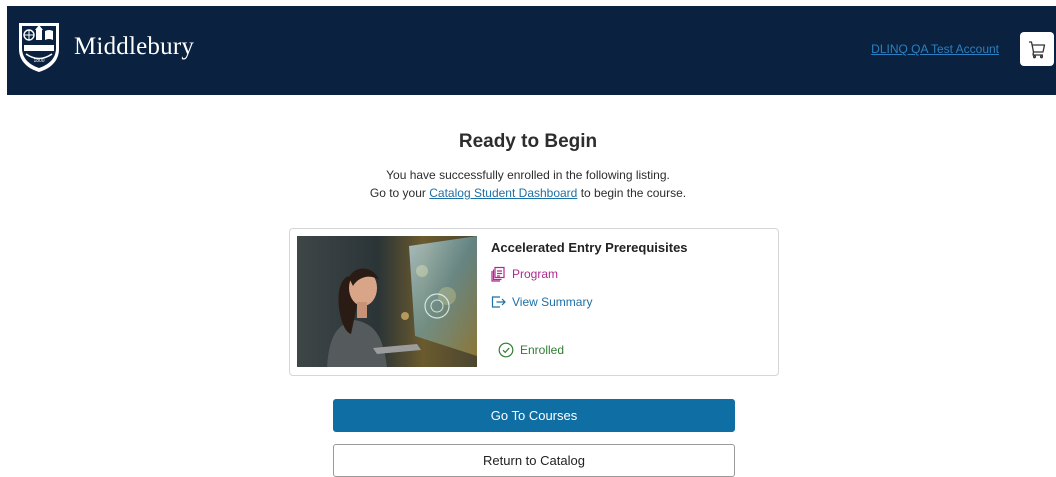 This screenshot has height=477, width=1056. I want to click on cart-icon, so click(1037, 50).